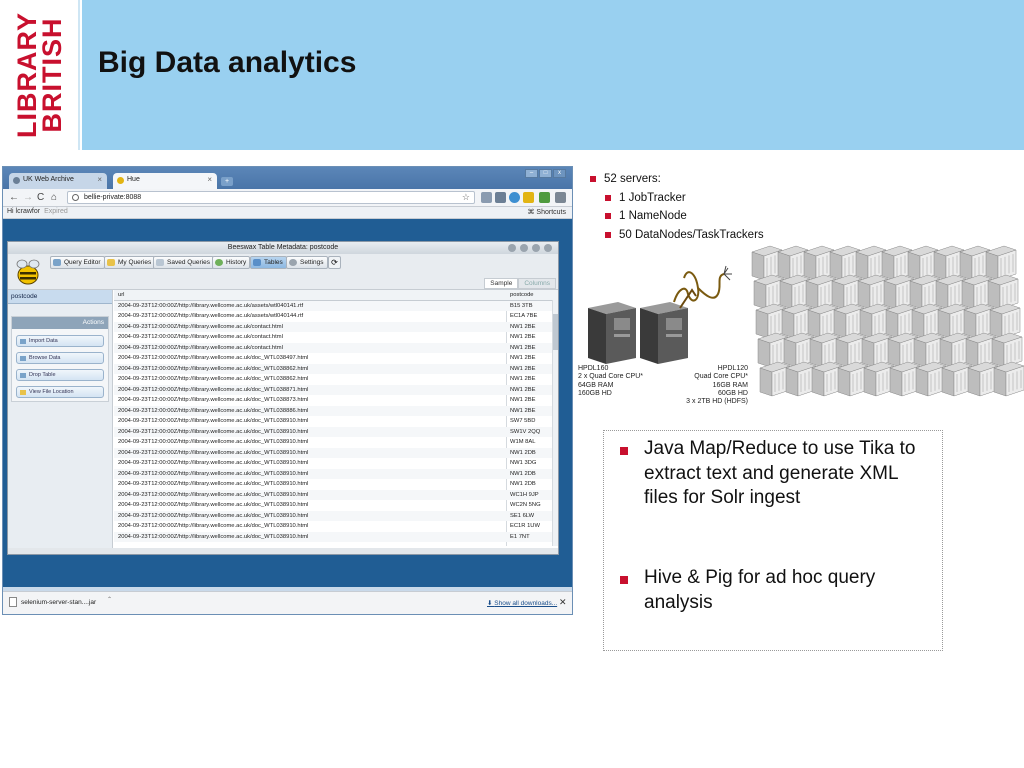 Image resolution: width=1024 pixels, height=768 pixels. Describe the element at coordinates (42, 375) in the screenshot. I see `action-label: Drop Table` at that location.